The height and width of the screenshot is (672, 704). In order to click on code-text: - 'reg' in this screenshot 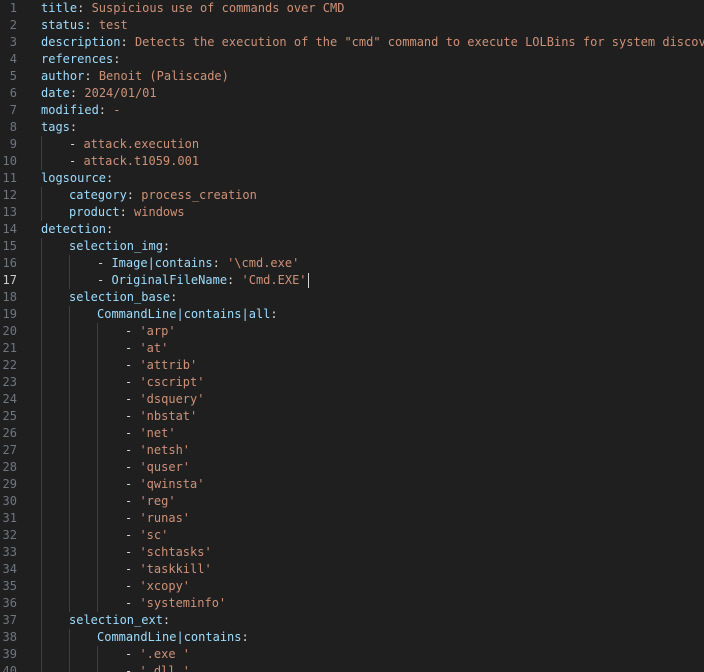, I will do `click(414, 501)`.